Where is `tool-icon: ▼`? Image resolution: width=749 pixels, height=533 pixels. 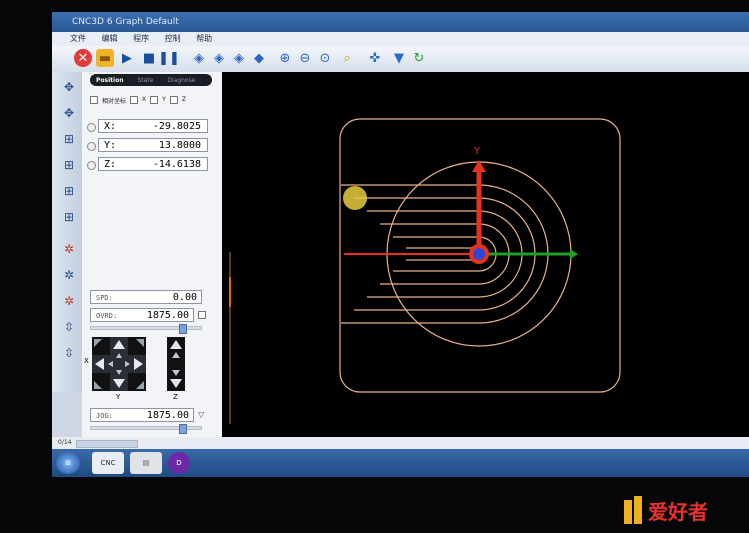
tool-icon: ▼ is located at coordinates (399, 58).